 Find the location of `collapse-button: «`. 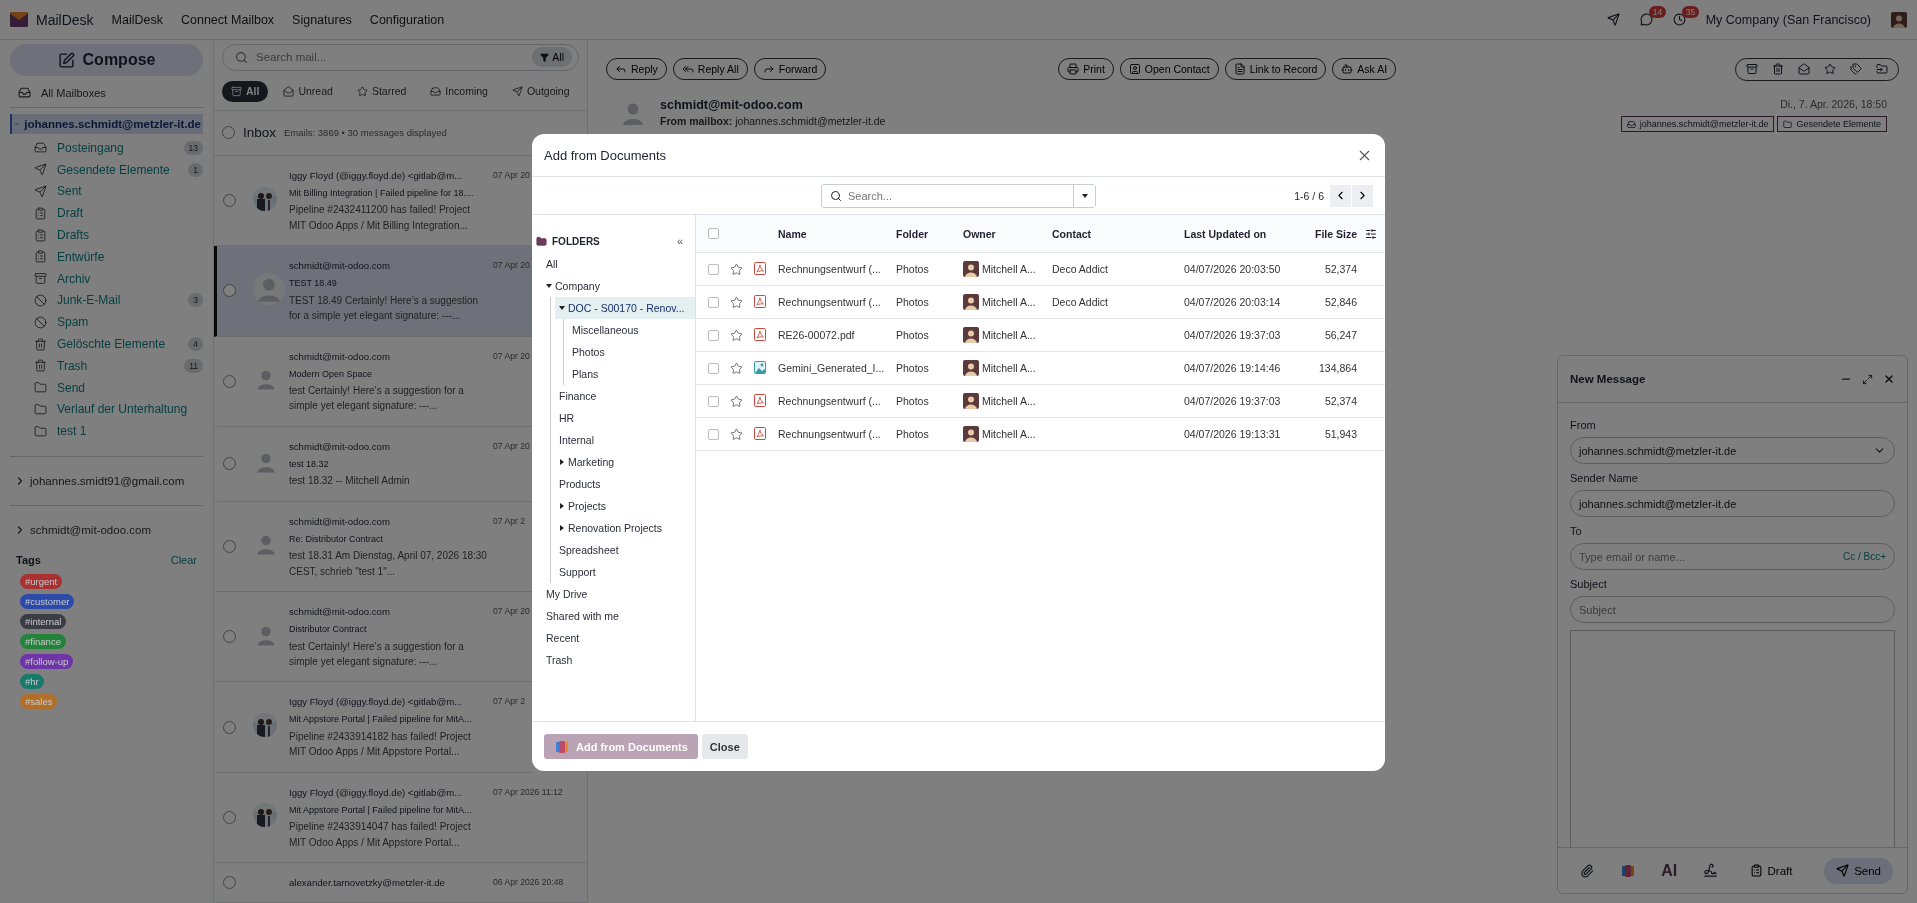

collapse-button: « is located at coordinates (679, 241).